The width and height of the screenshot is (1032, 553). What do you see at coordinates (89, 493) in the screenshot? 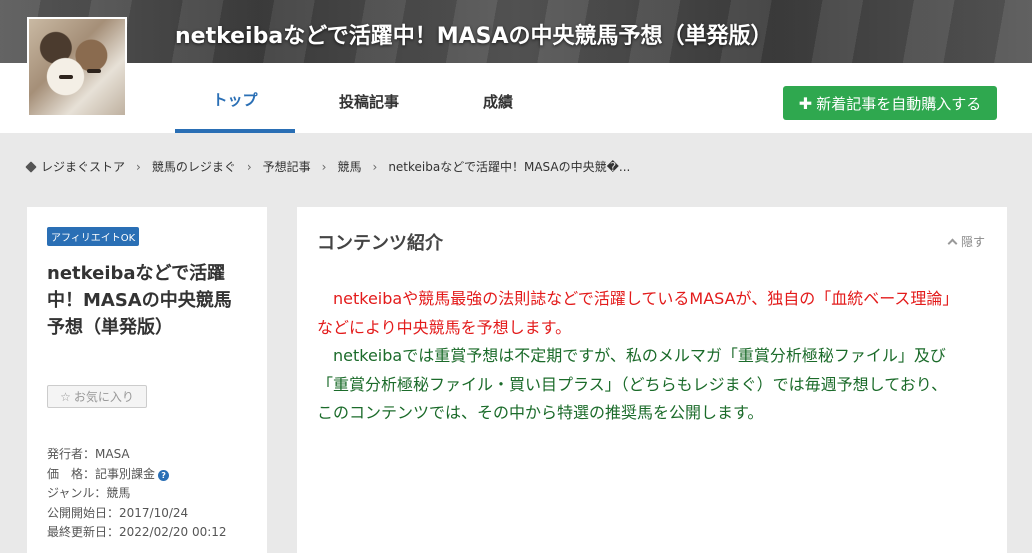
I see `genre-line: ジャンル：競馬` at bounding box center [89, 493].